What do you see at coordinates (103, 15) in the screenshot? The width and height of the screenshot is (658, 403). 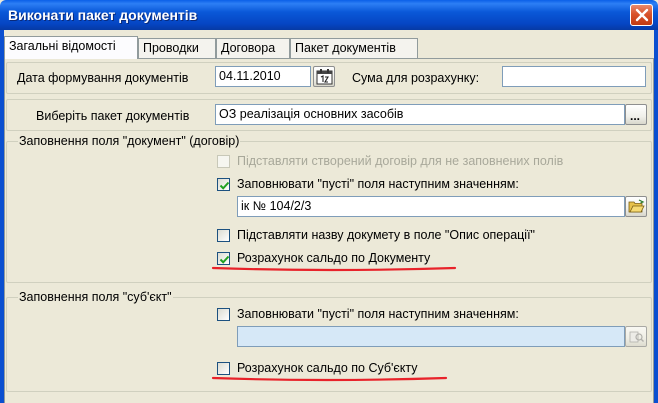 I see `window-title: Виконати пакет документів` at bounding box center [103, 15].